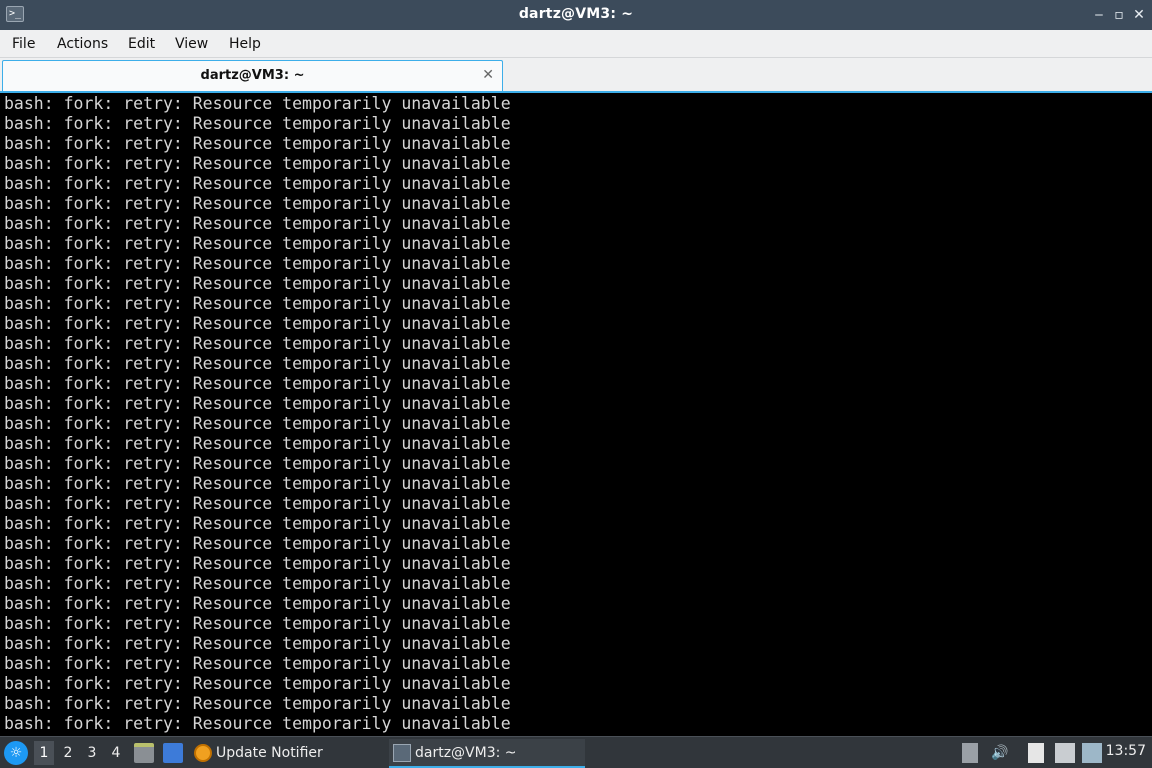  Describe the element at coordinates (1099, 15) in the screenshot. I see `minimize-button: ‒` at that location.